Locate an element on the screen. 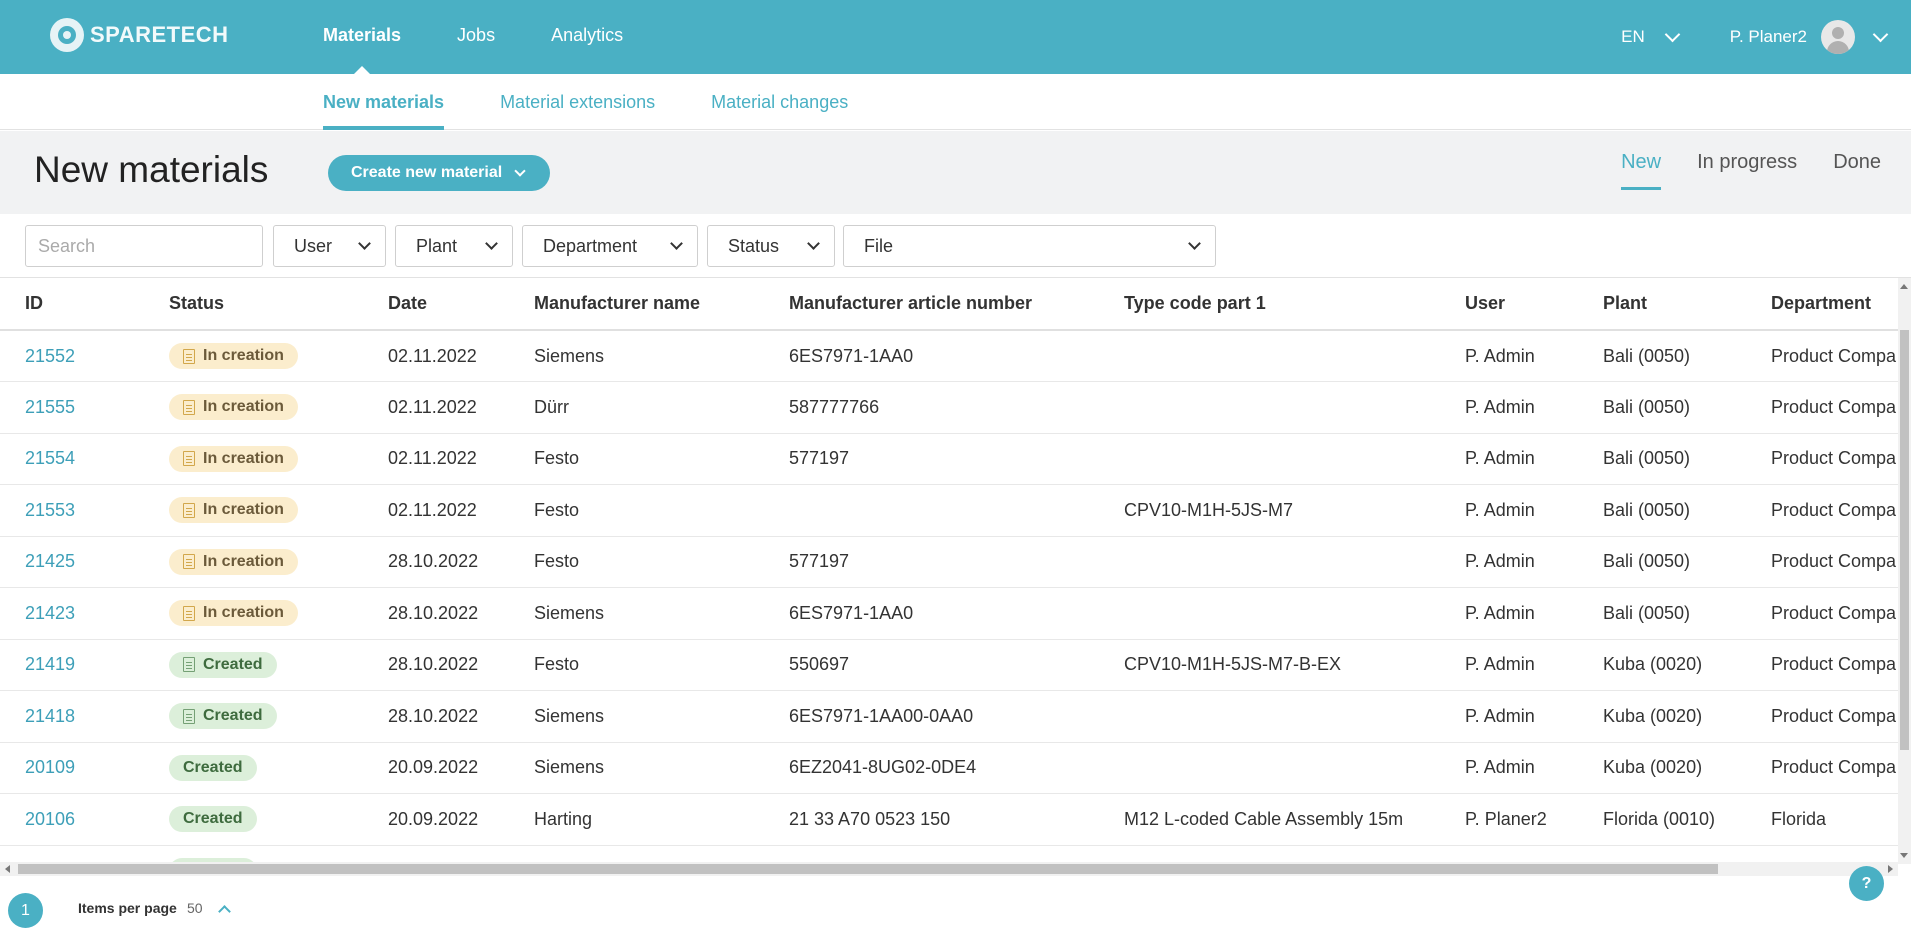 This screenshot has height=939, width=1911. nav-jobs-label: Jobs is located at coordinates (476, 35).